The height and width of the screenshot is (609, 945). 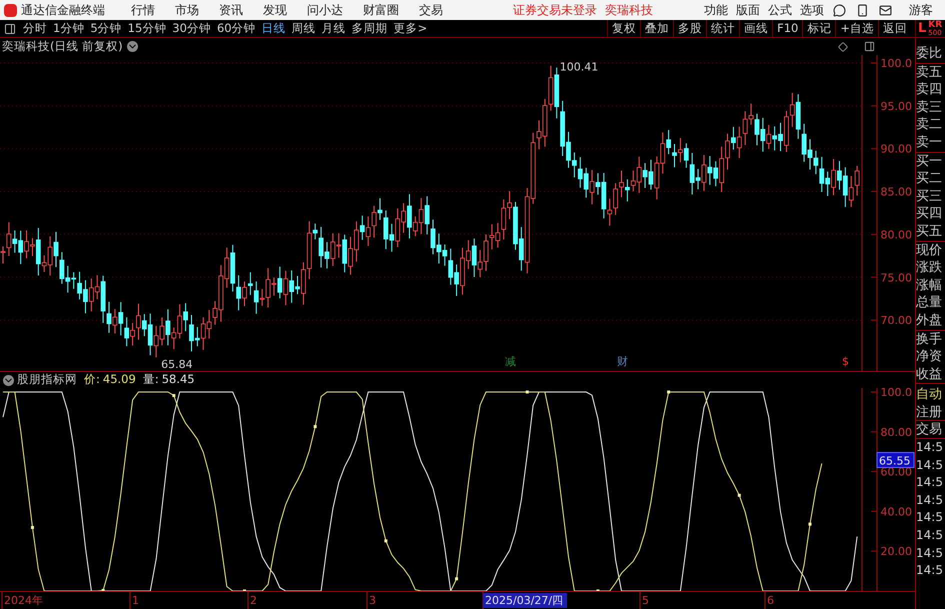 What do you see at coordinates (930, 395) in the screenshot?
I see `auto-status: 自动` at bounding box center [930, 395].